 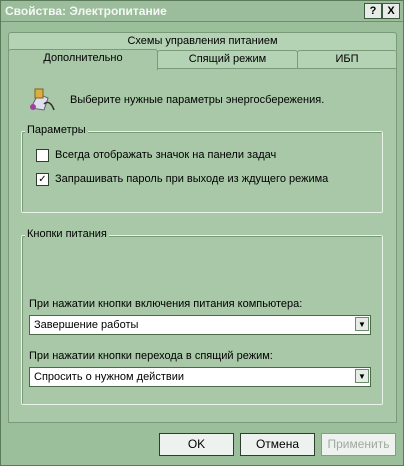 I want to click on power-button-action-select: Завершение работы ▼, so click(x=200, y=325).